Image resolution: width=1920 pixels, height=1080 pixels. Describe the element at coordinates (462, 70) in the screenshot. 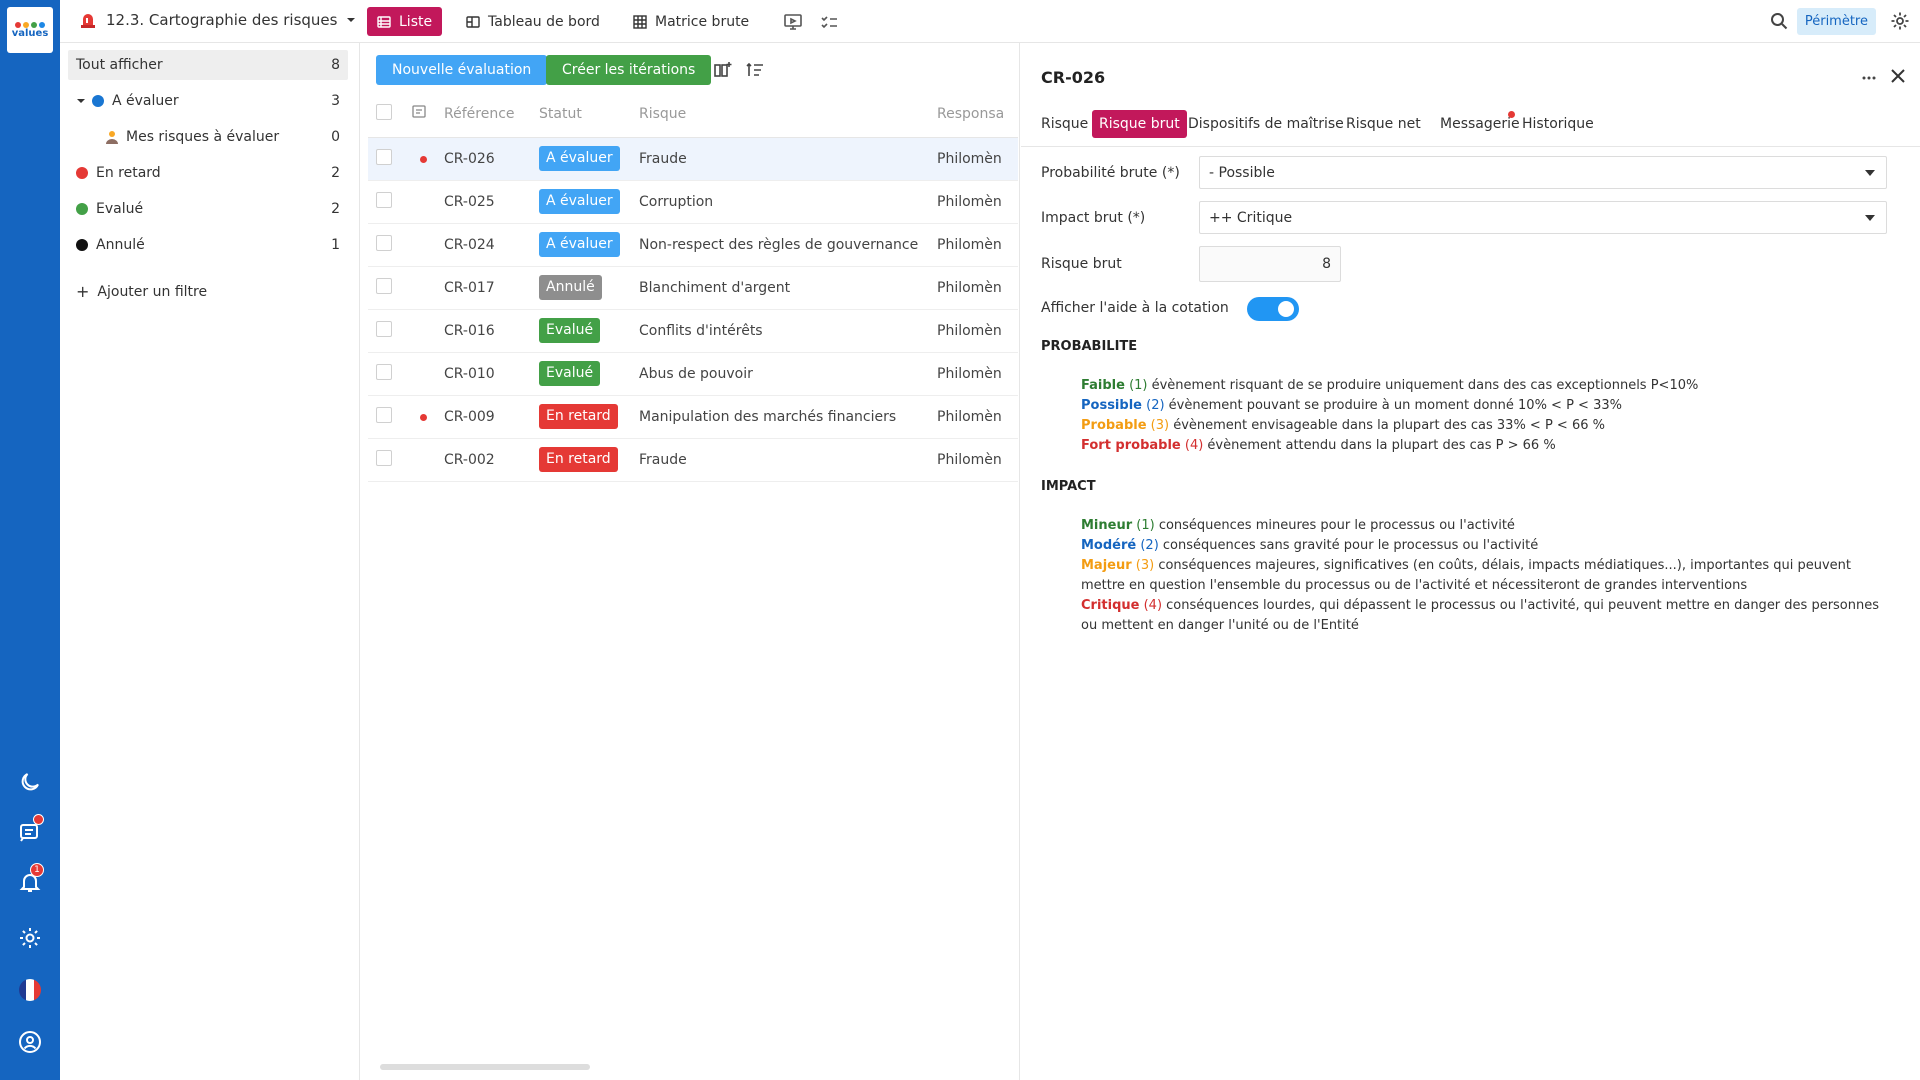

I see `new-evaluation-button: Nouvelle évaluation` at that location.